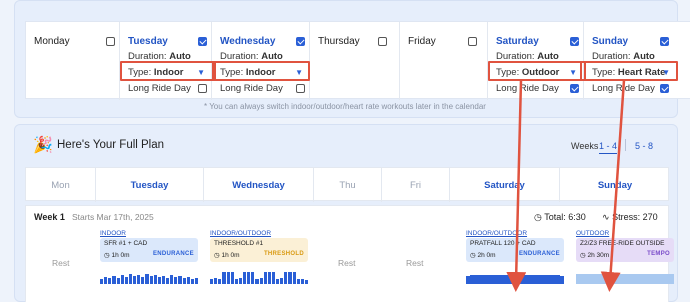  I want to click on day-name: Thursday, so click(339, 41).